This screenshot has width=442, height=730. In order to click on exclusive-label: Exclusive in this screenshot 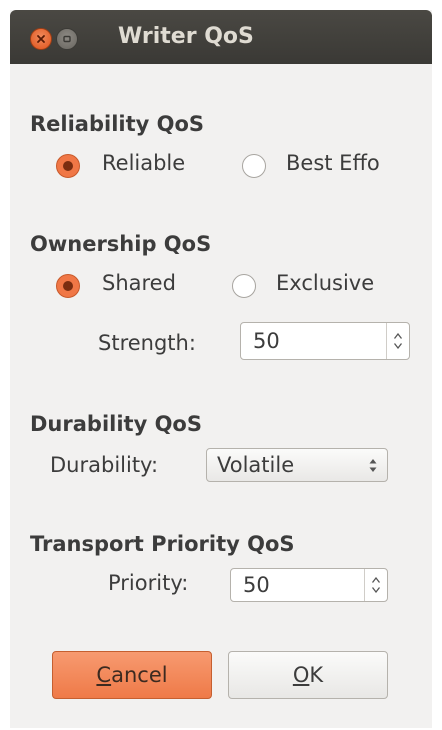, I will do `click(325, 283)`.